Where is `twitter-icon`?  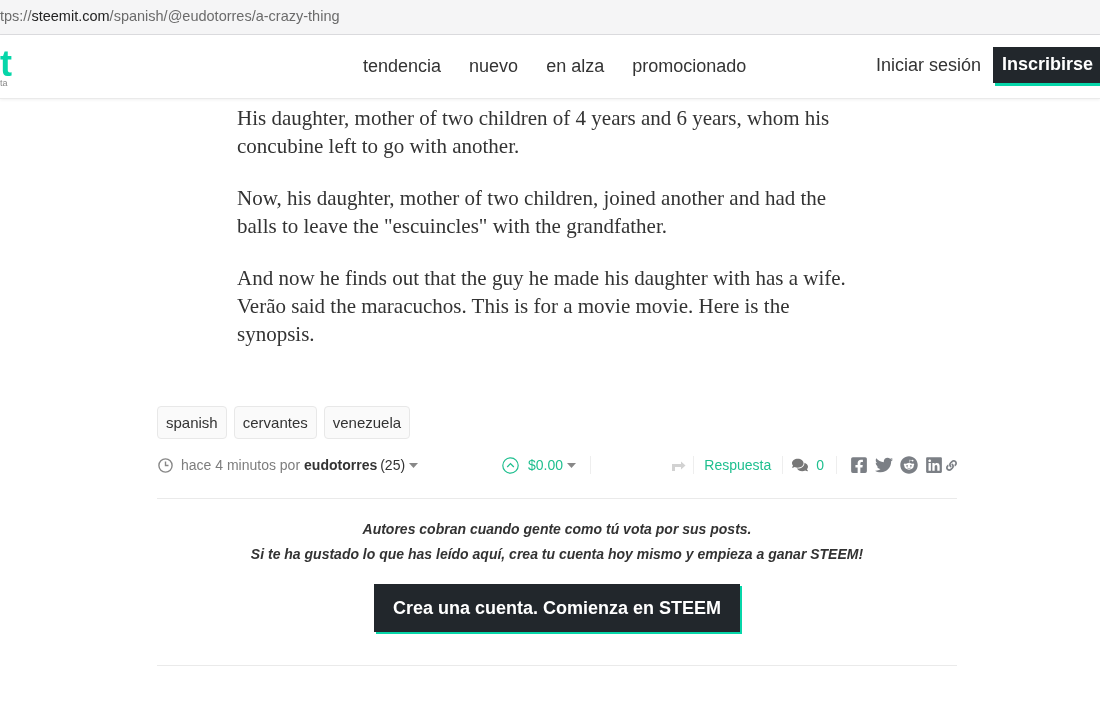
twitter-icon is located at coordinates (884, 465).